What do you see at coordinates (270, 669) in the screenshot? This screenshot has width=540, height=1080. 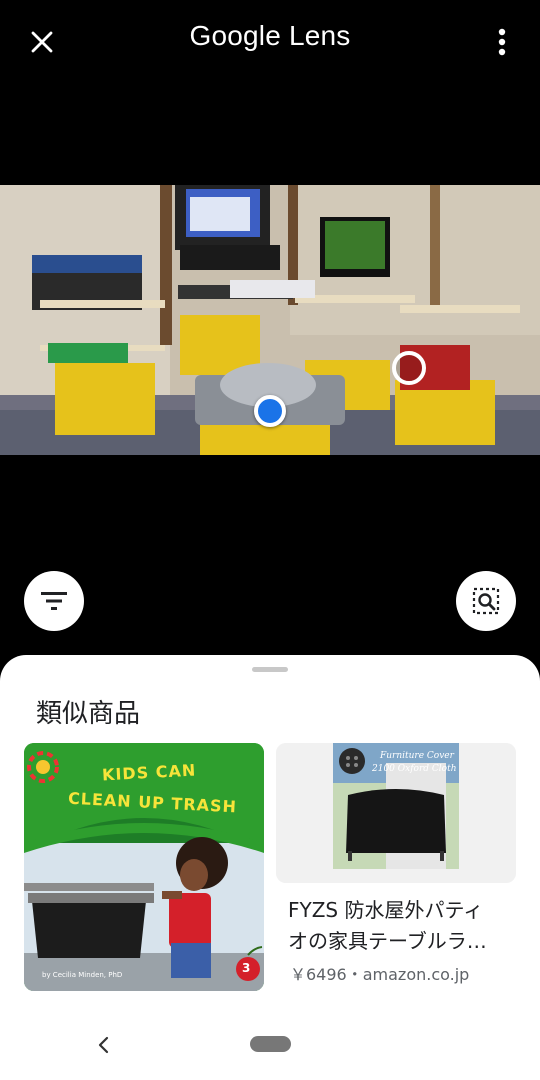 I see `drag-handle` at bounding box center [270, 669].